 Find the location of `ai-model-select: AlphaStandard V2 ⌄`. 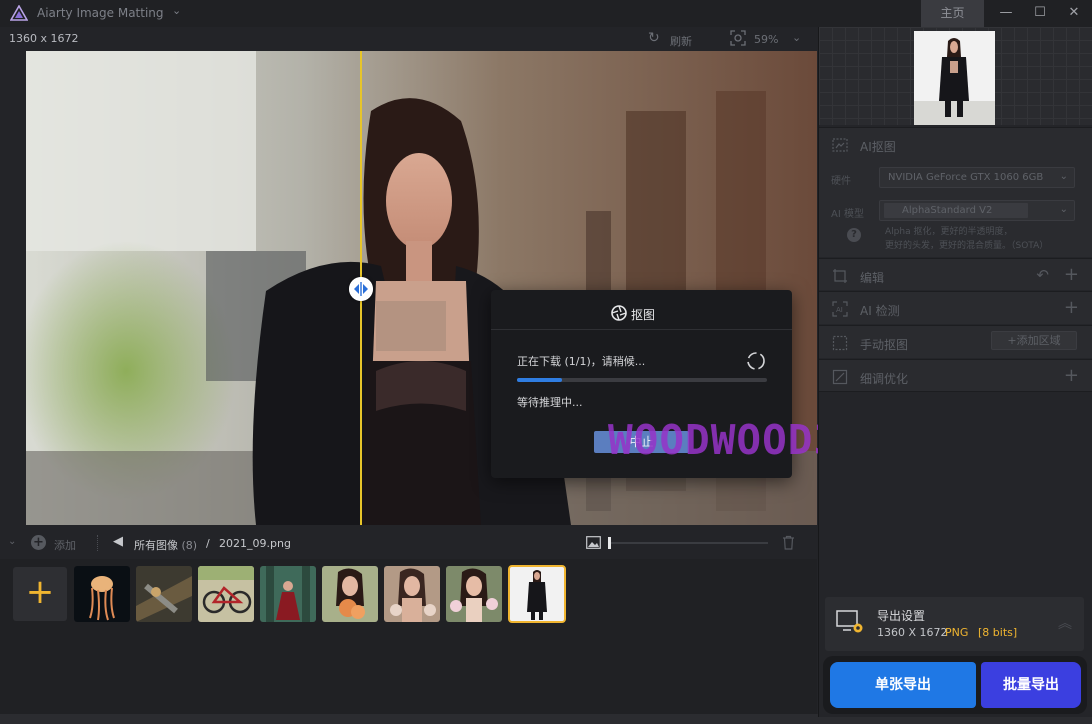

ai-model-select: AlphaStandard V2 ⌄ is located at coordinates (977, 210).